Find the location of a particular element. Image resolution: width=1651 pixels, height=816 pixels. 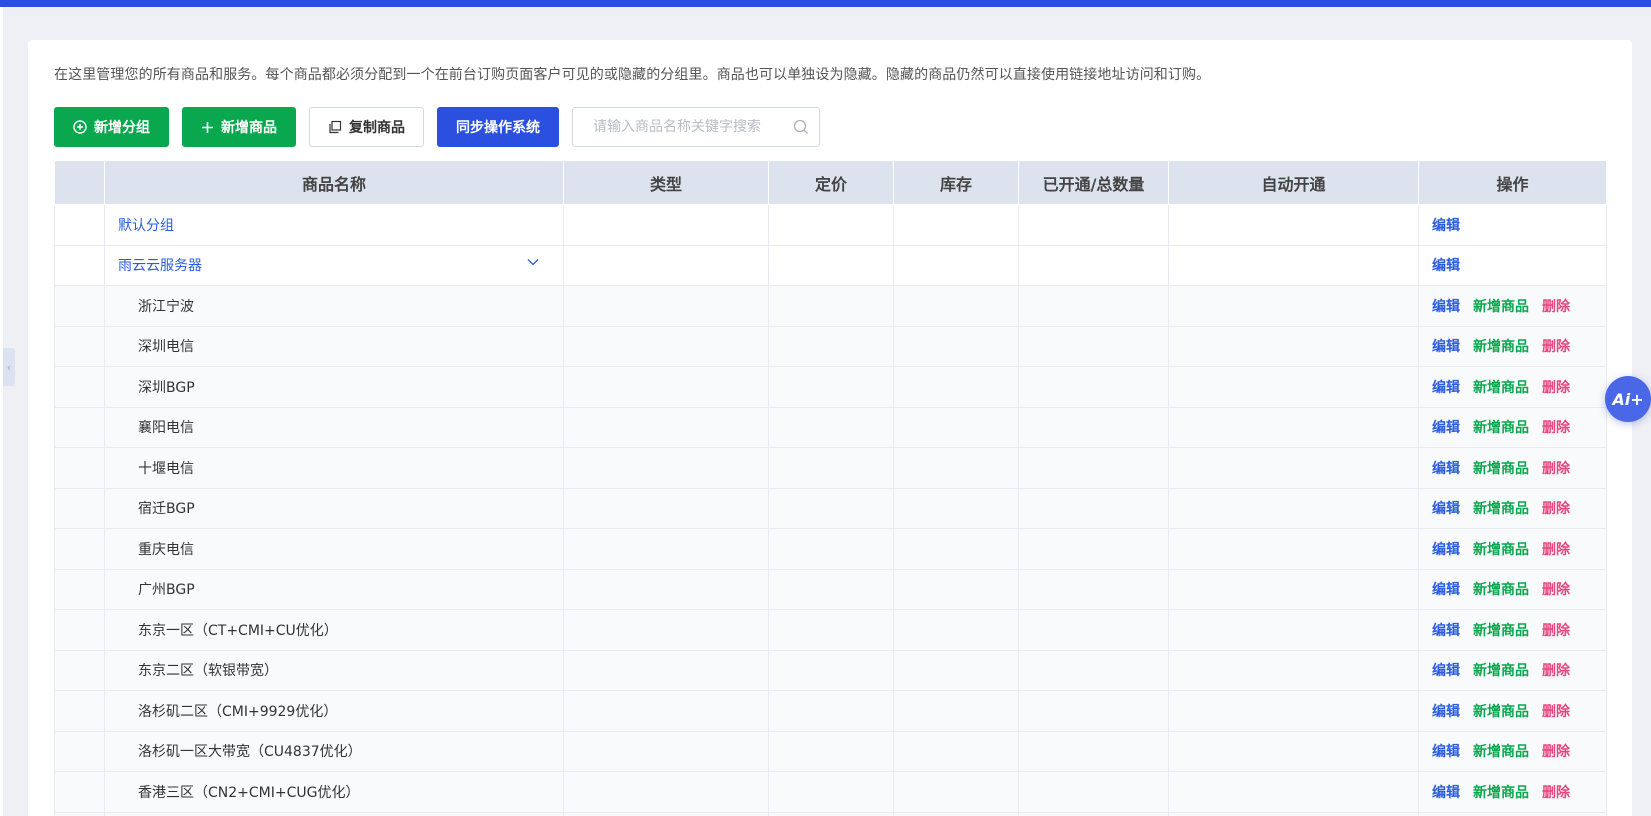

add-product-button: 新增商品 is located at coordinates (239, 127).